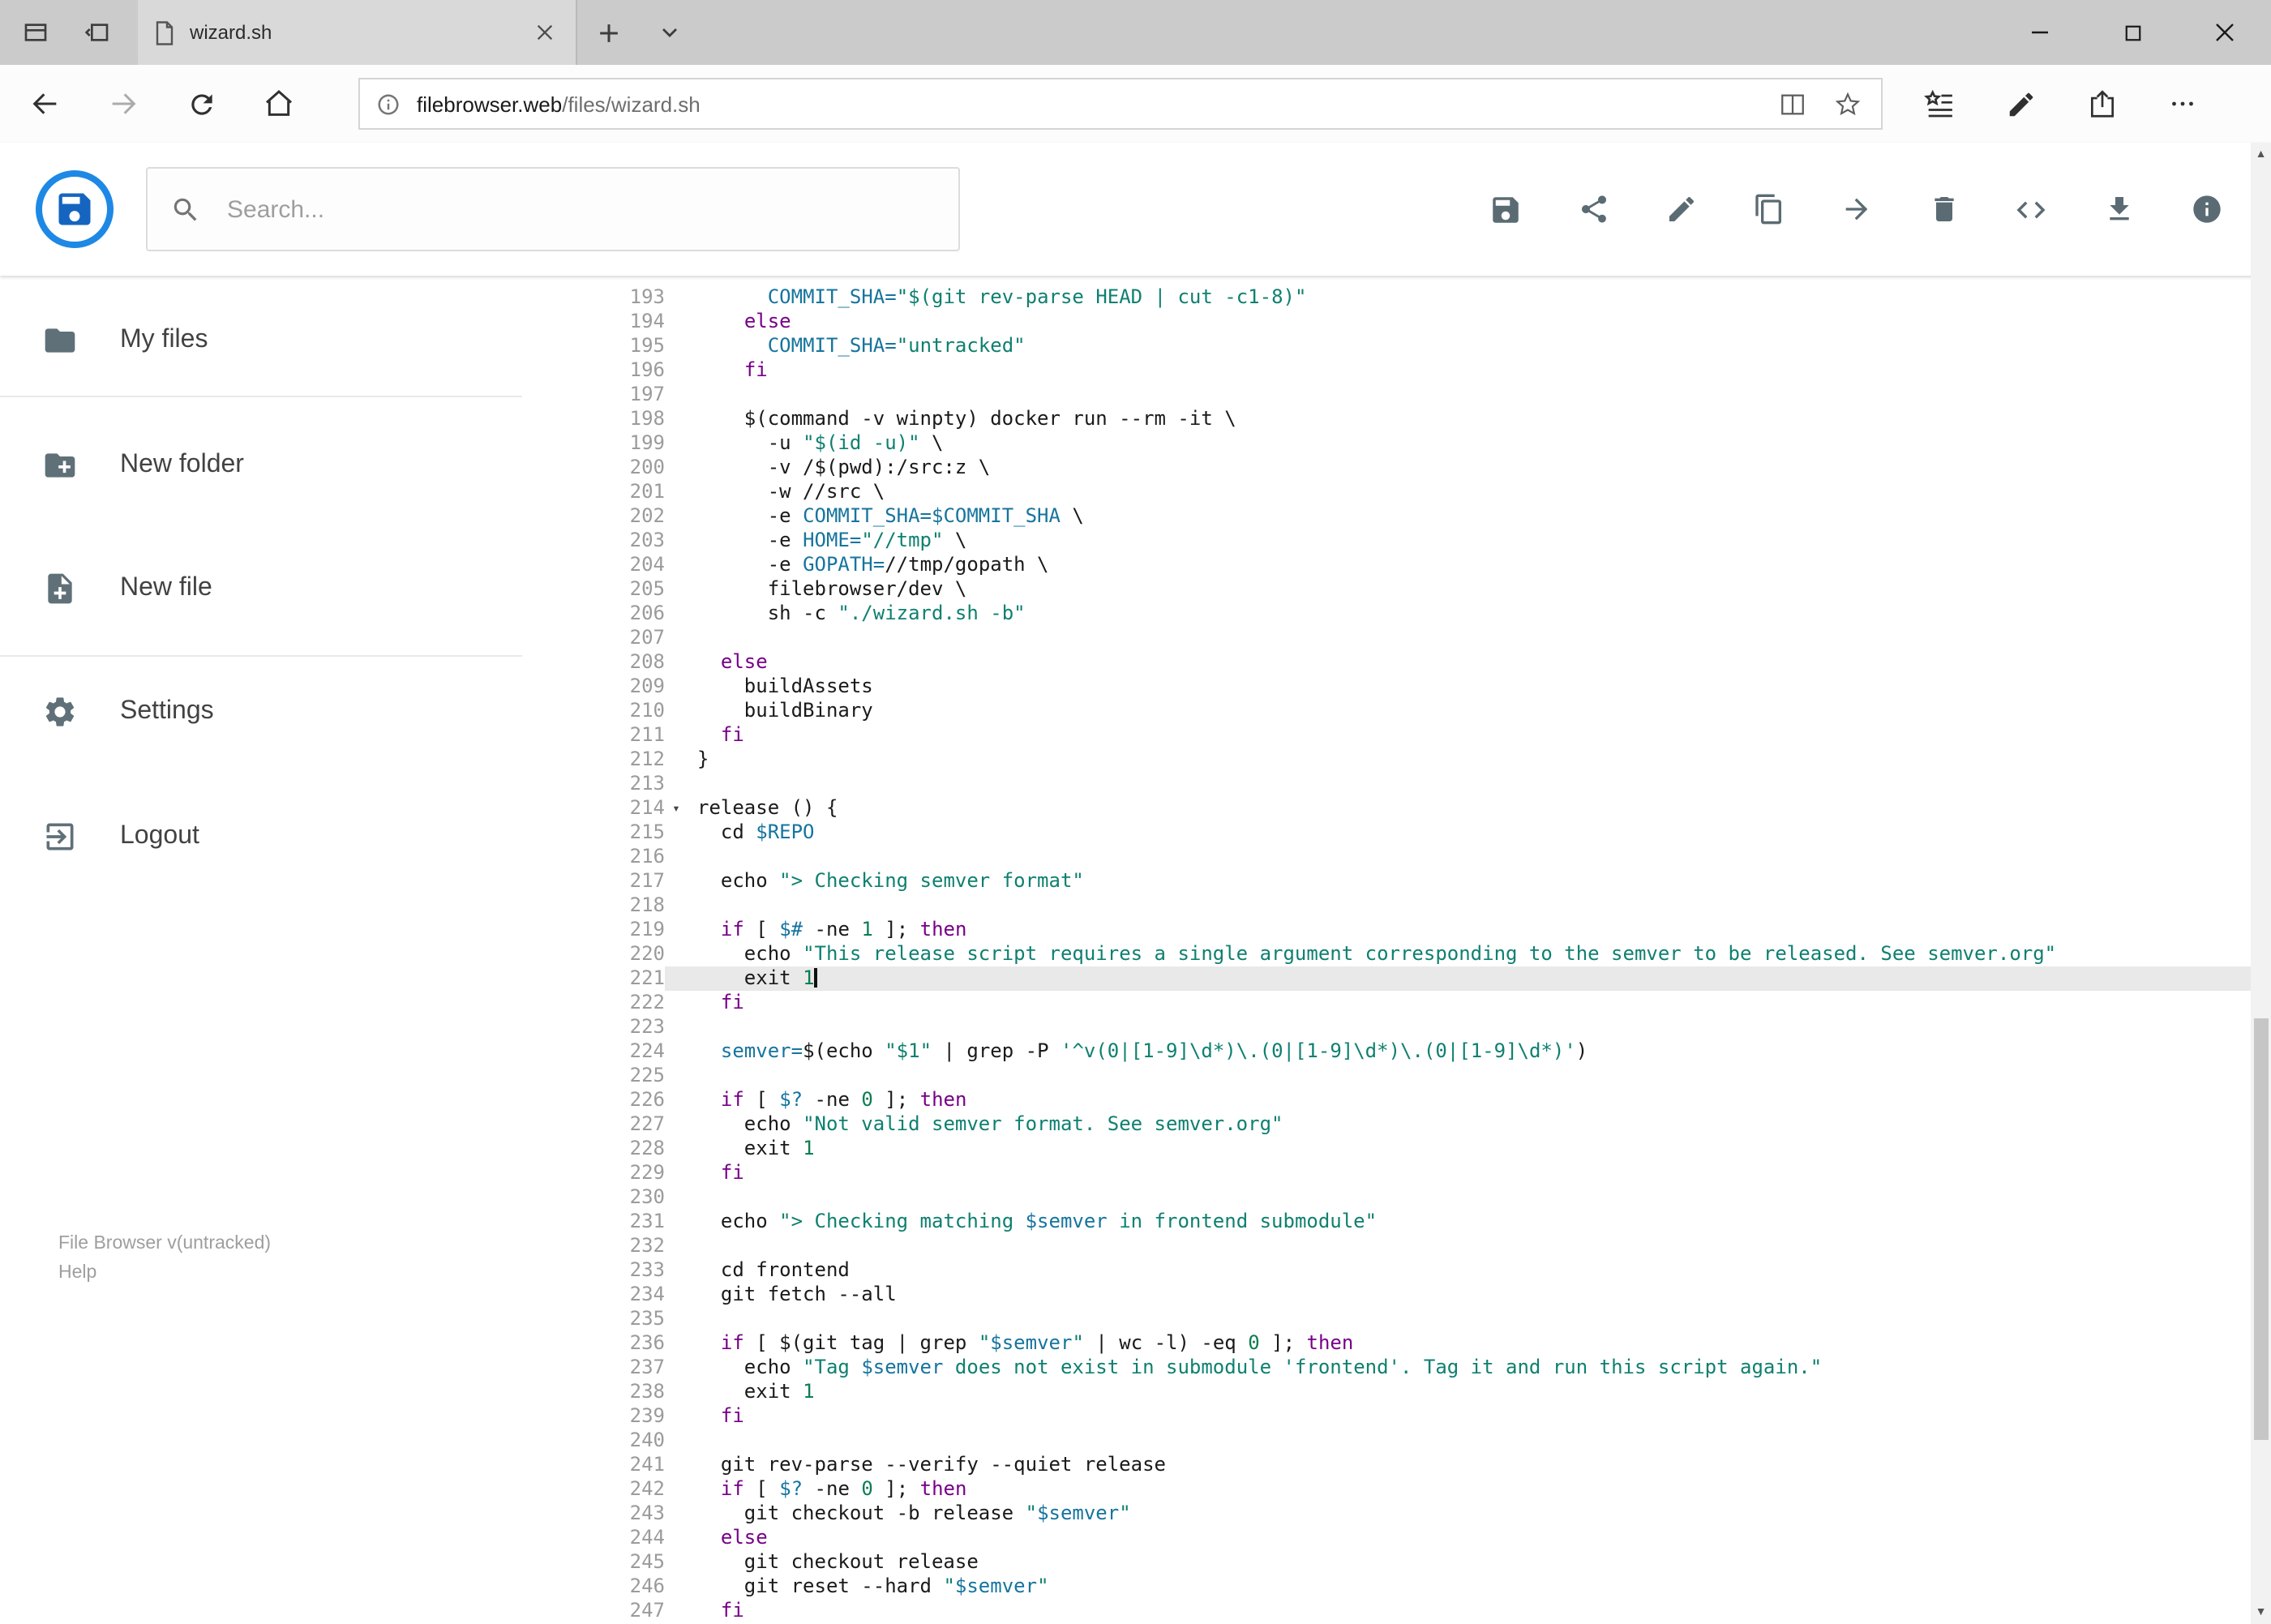  I want to click on code-line: 246 git reset --hard "$semver", so click(1386, 1587).